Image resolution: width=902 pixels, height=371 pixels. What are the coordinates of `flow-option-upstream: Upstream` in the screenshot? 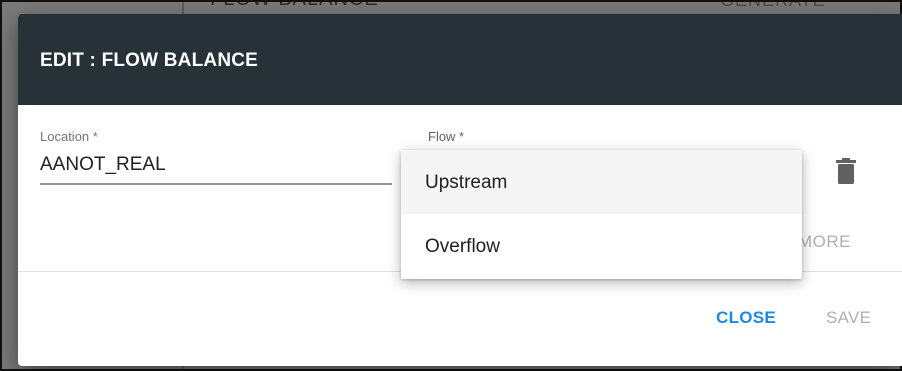 It's located at (601, 182).